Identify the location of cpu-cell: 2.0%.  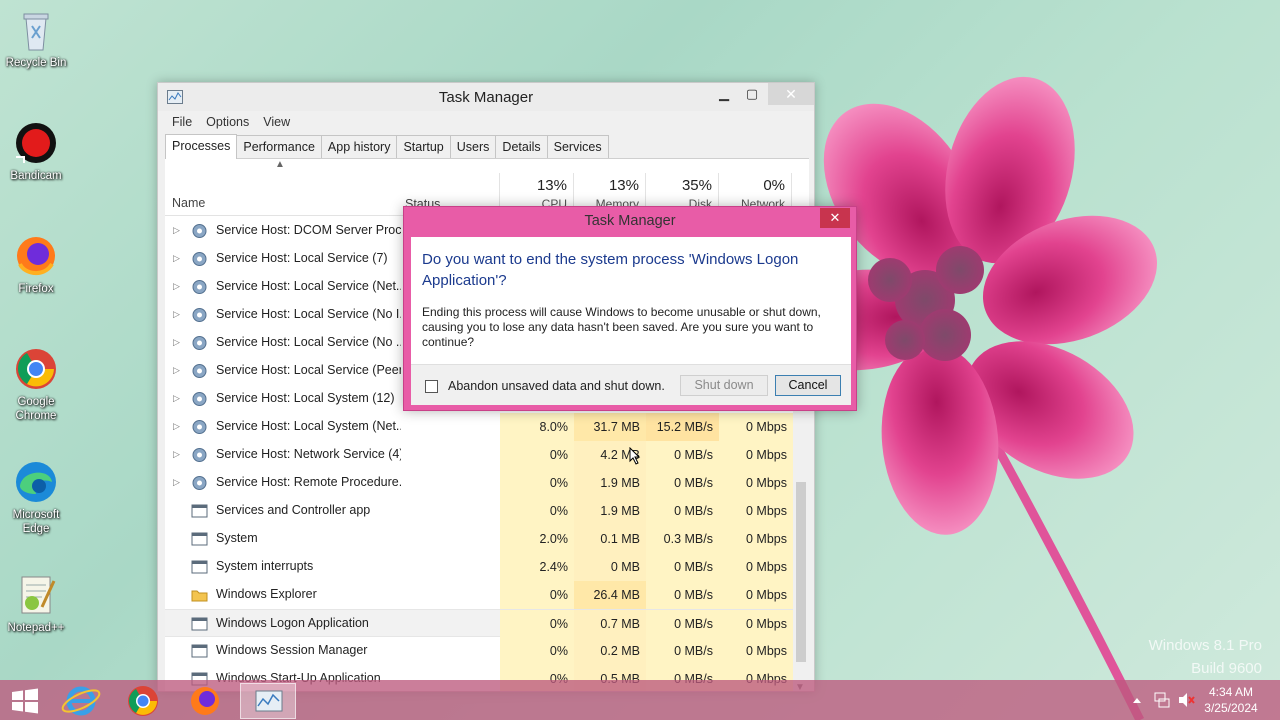
(537, 539).